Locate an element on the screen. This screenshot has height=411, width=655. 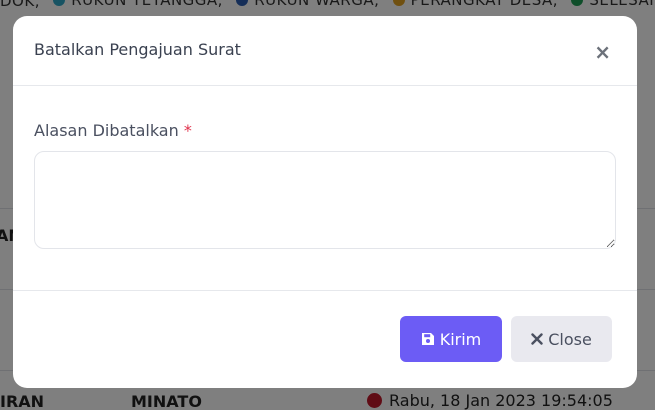
close-icon is located at coordinates (537, 339).